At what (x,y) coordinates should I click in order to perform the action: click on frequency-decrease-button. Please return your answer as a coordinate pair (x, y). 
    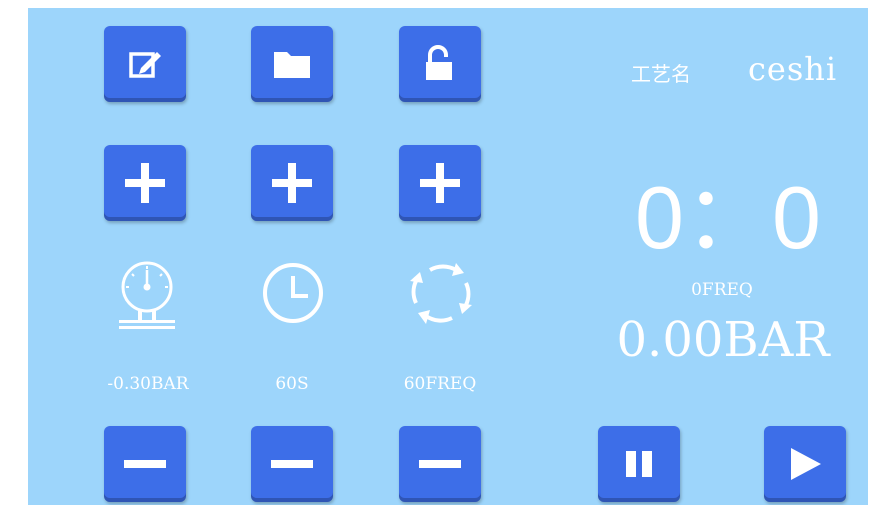
    Looking at the image, I should click on (440, 464).